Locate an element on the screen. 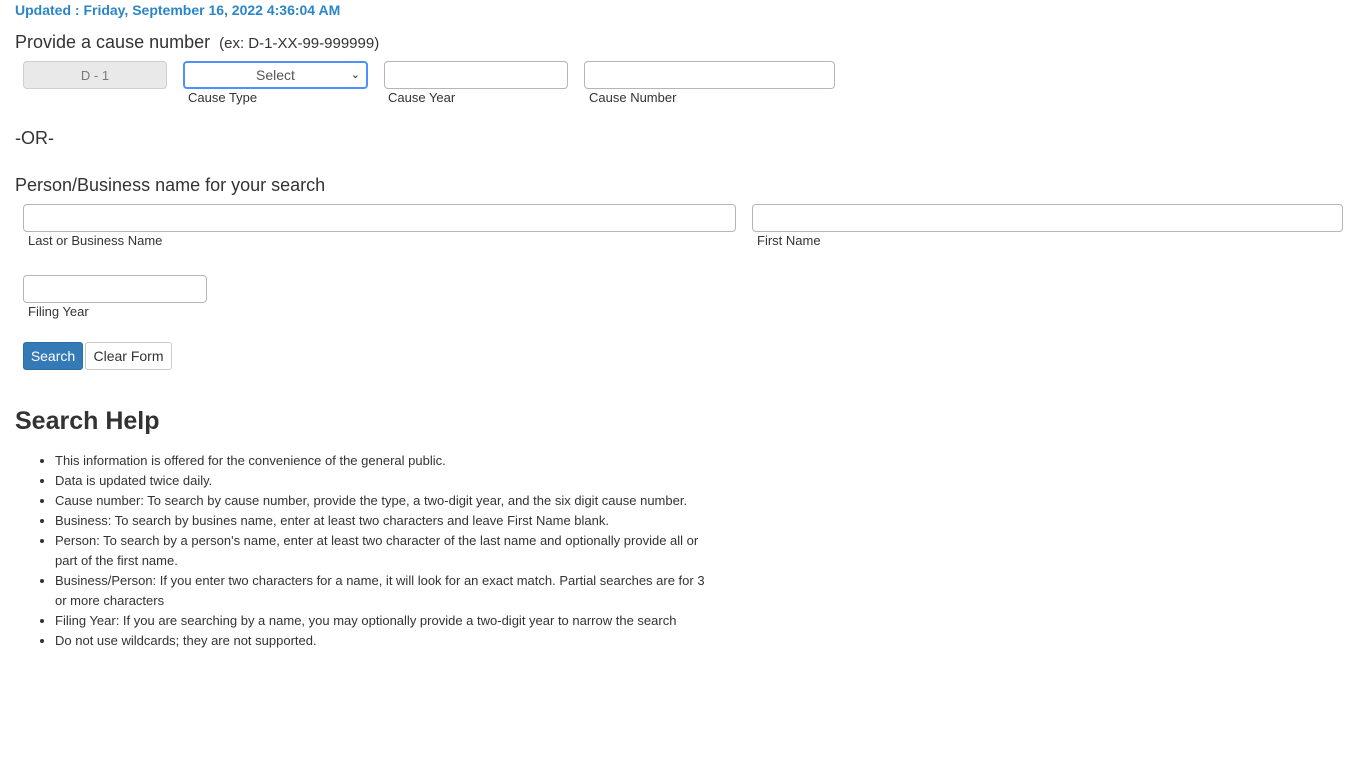 This screenshot has height=768, width=1366. cause-type-selected: Select is located at coordinates (275, 75).